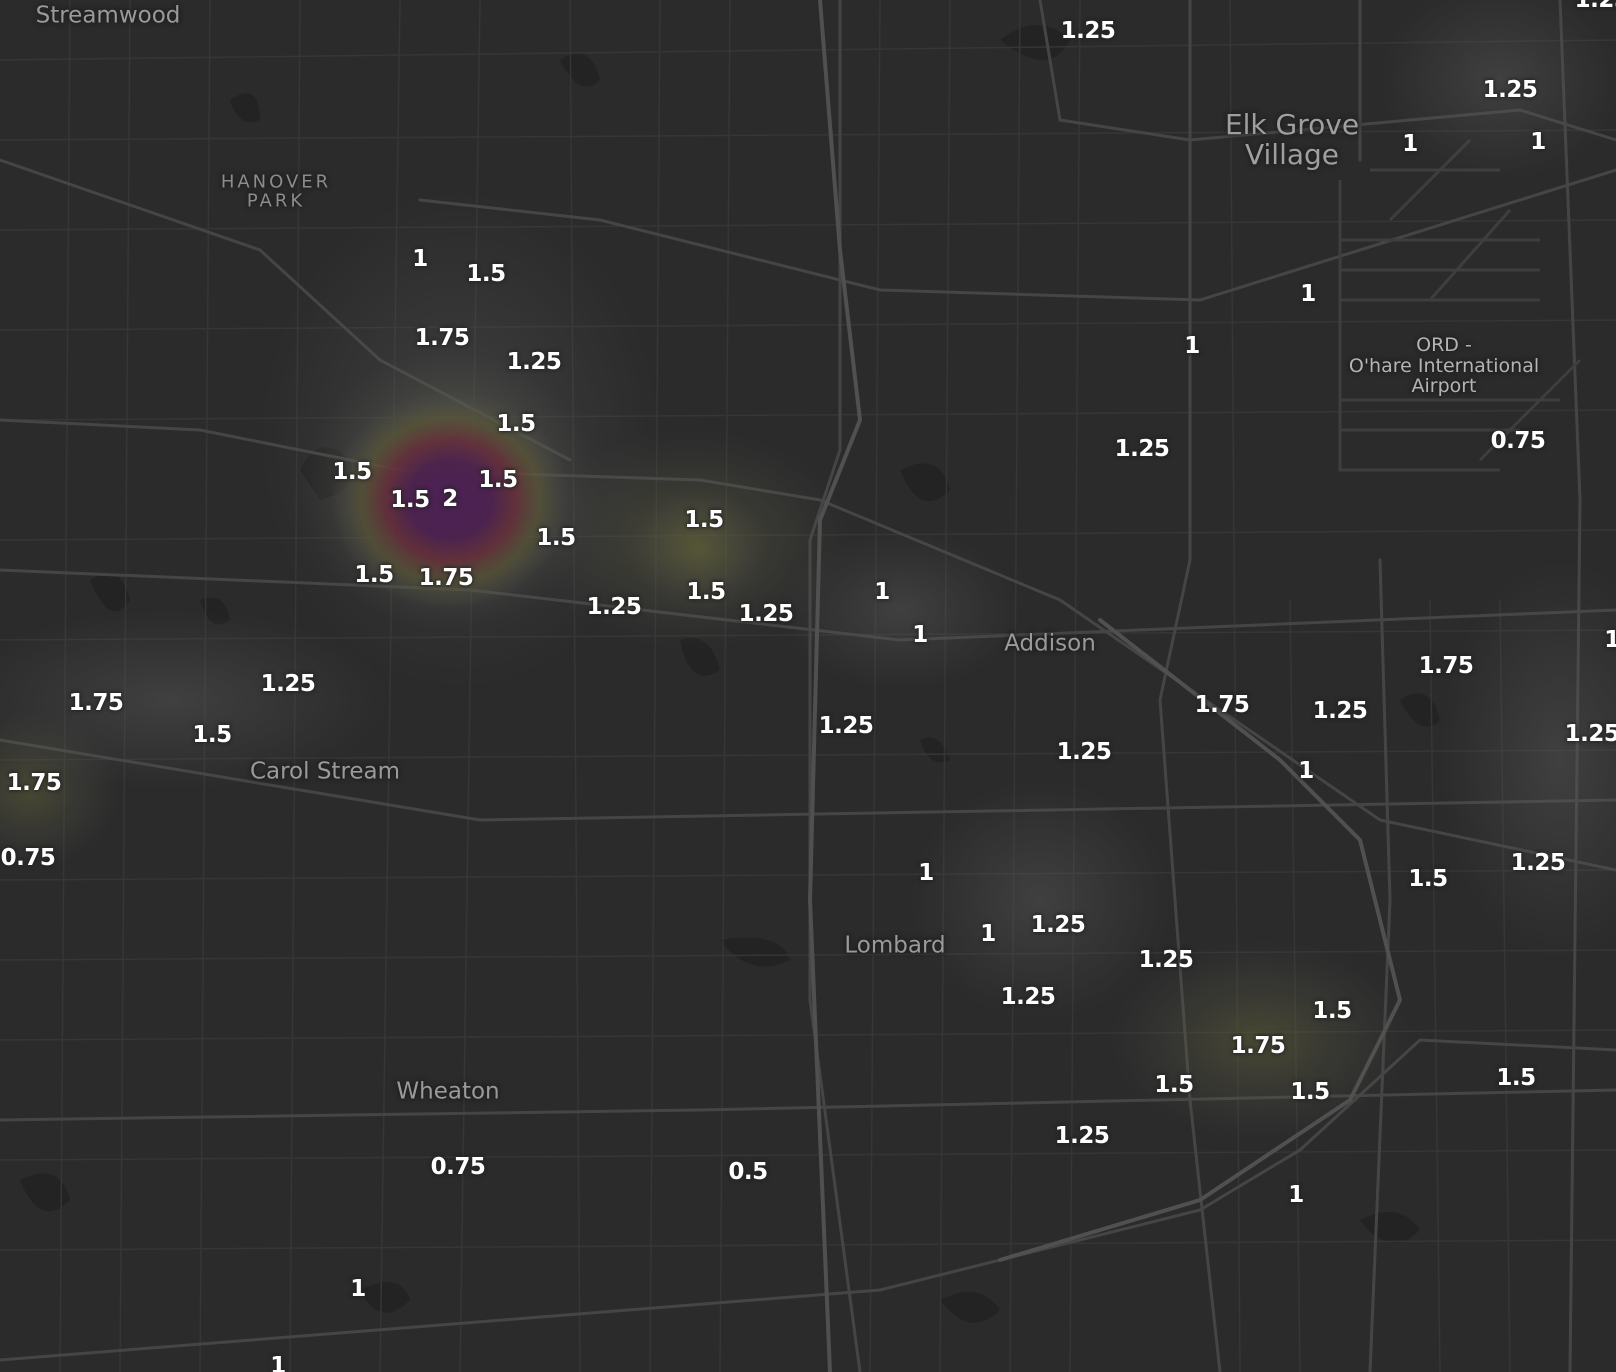 Image resolution: width=1616 pixels, height=1372 pixels. Describe the element at coordinates (1050, 643) in the screenshot. I see `place-label-addison: Addison` at that location.